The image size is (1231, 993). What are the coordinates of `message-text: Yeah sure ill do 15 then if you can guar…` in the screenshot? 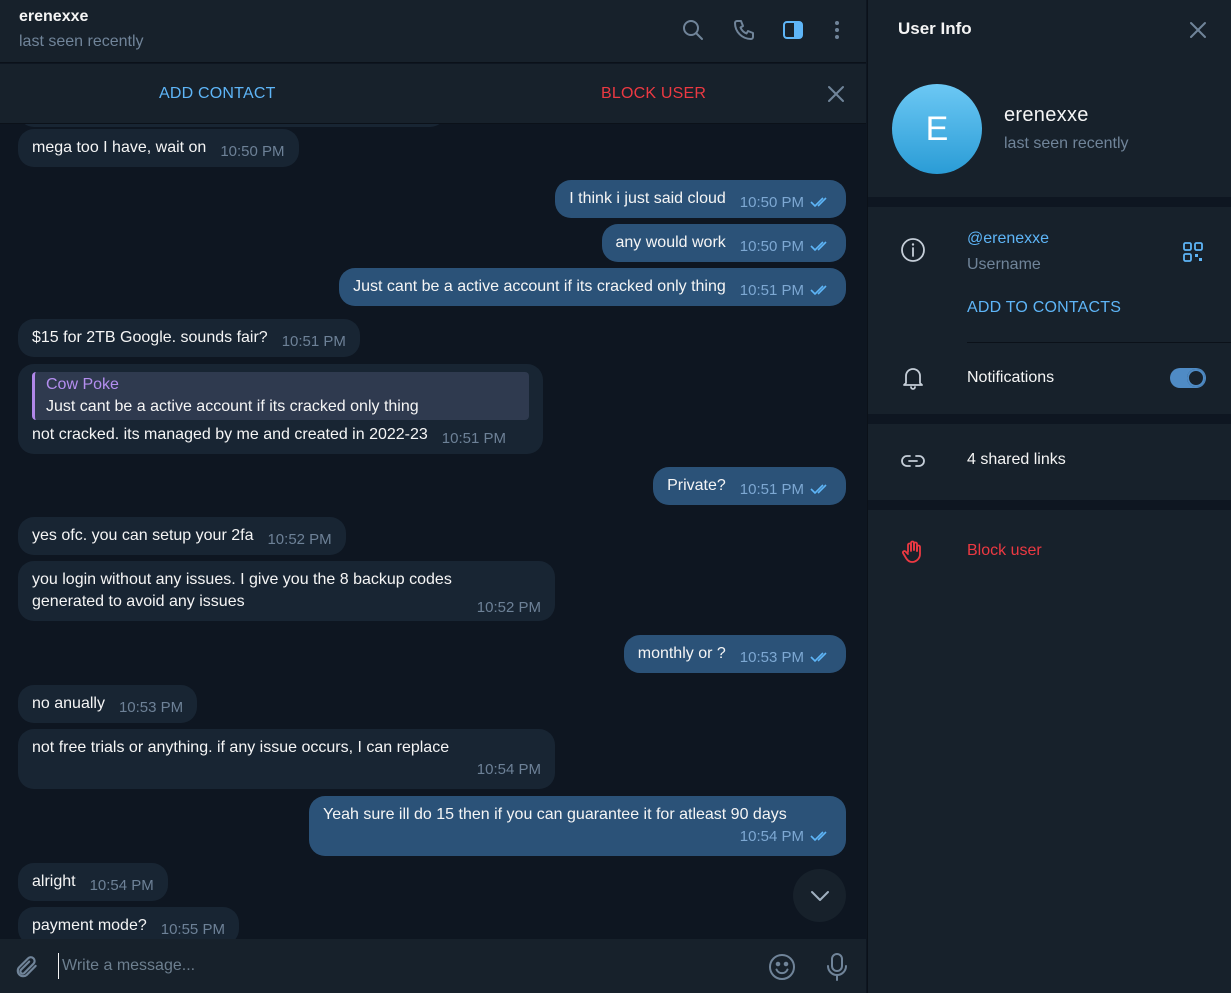 It's located at (555, 814).